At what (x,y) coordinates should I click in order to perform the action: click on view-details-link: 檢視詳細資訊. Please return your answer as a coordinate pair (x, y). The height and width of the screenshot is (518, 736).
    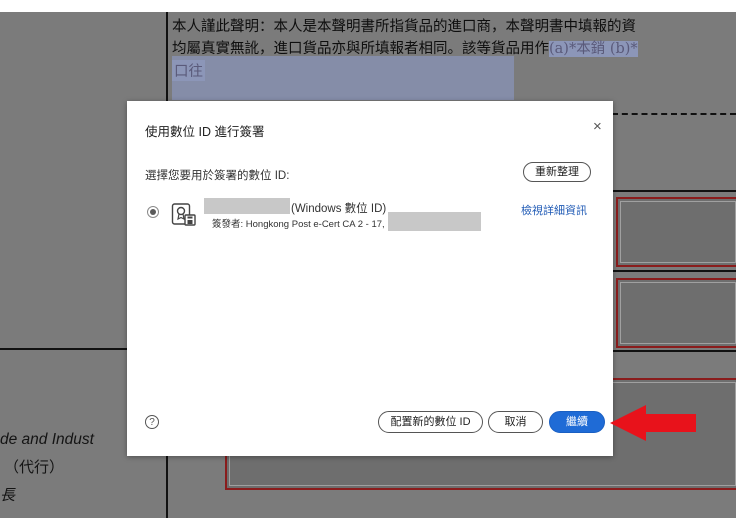
    Looking at the image, I should click on (554, 210).